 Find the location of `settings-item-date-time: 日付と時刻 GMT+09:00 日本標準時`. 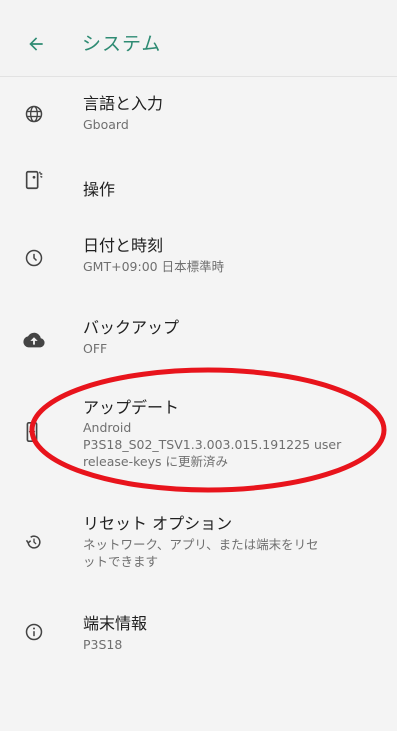

settings-item-date-time: 日付と時刻 GMT+09:00 日本標準時 is located at coordinates (198, 259).